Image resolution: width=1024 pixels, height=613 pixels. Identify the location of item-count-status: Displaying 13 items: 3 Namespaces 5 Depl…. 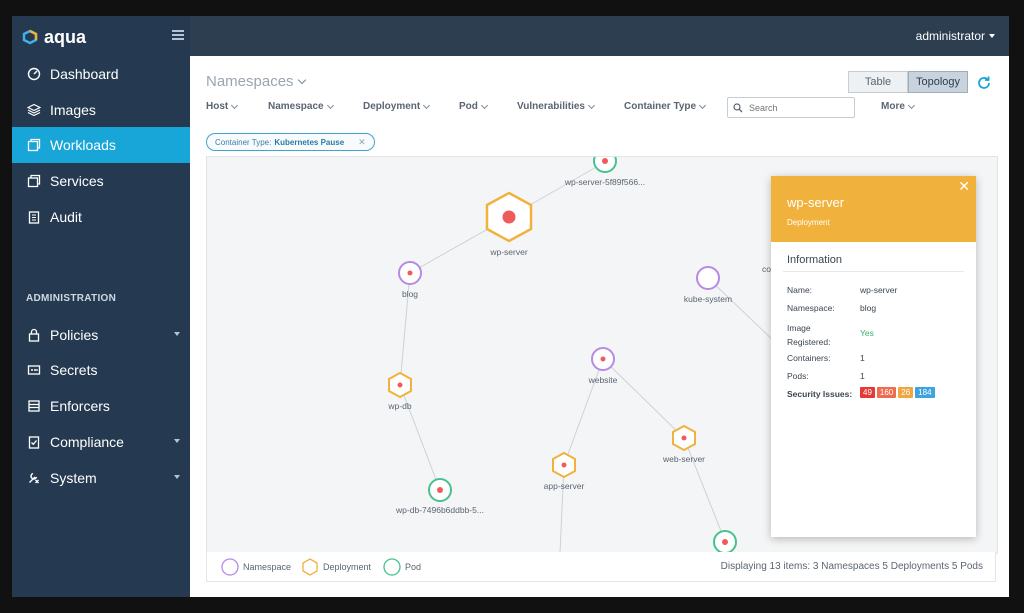
(851, 566).